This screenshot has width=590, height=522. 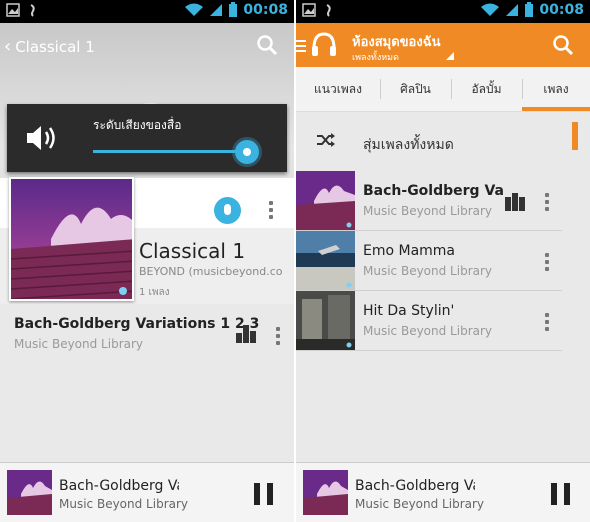 What do you see at coordinates (227, 210) in the screenshot?
I see `microphone-icon` at bounding box center [227, 210].